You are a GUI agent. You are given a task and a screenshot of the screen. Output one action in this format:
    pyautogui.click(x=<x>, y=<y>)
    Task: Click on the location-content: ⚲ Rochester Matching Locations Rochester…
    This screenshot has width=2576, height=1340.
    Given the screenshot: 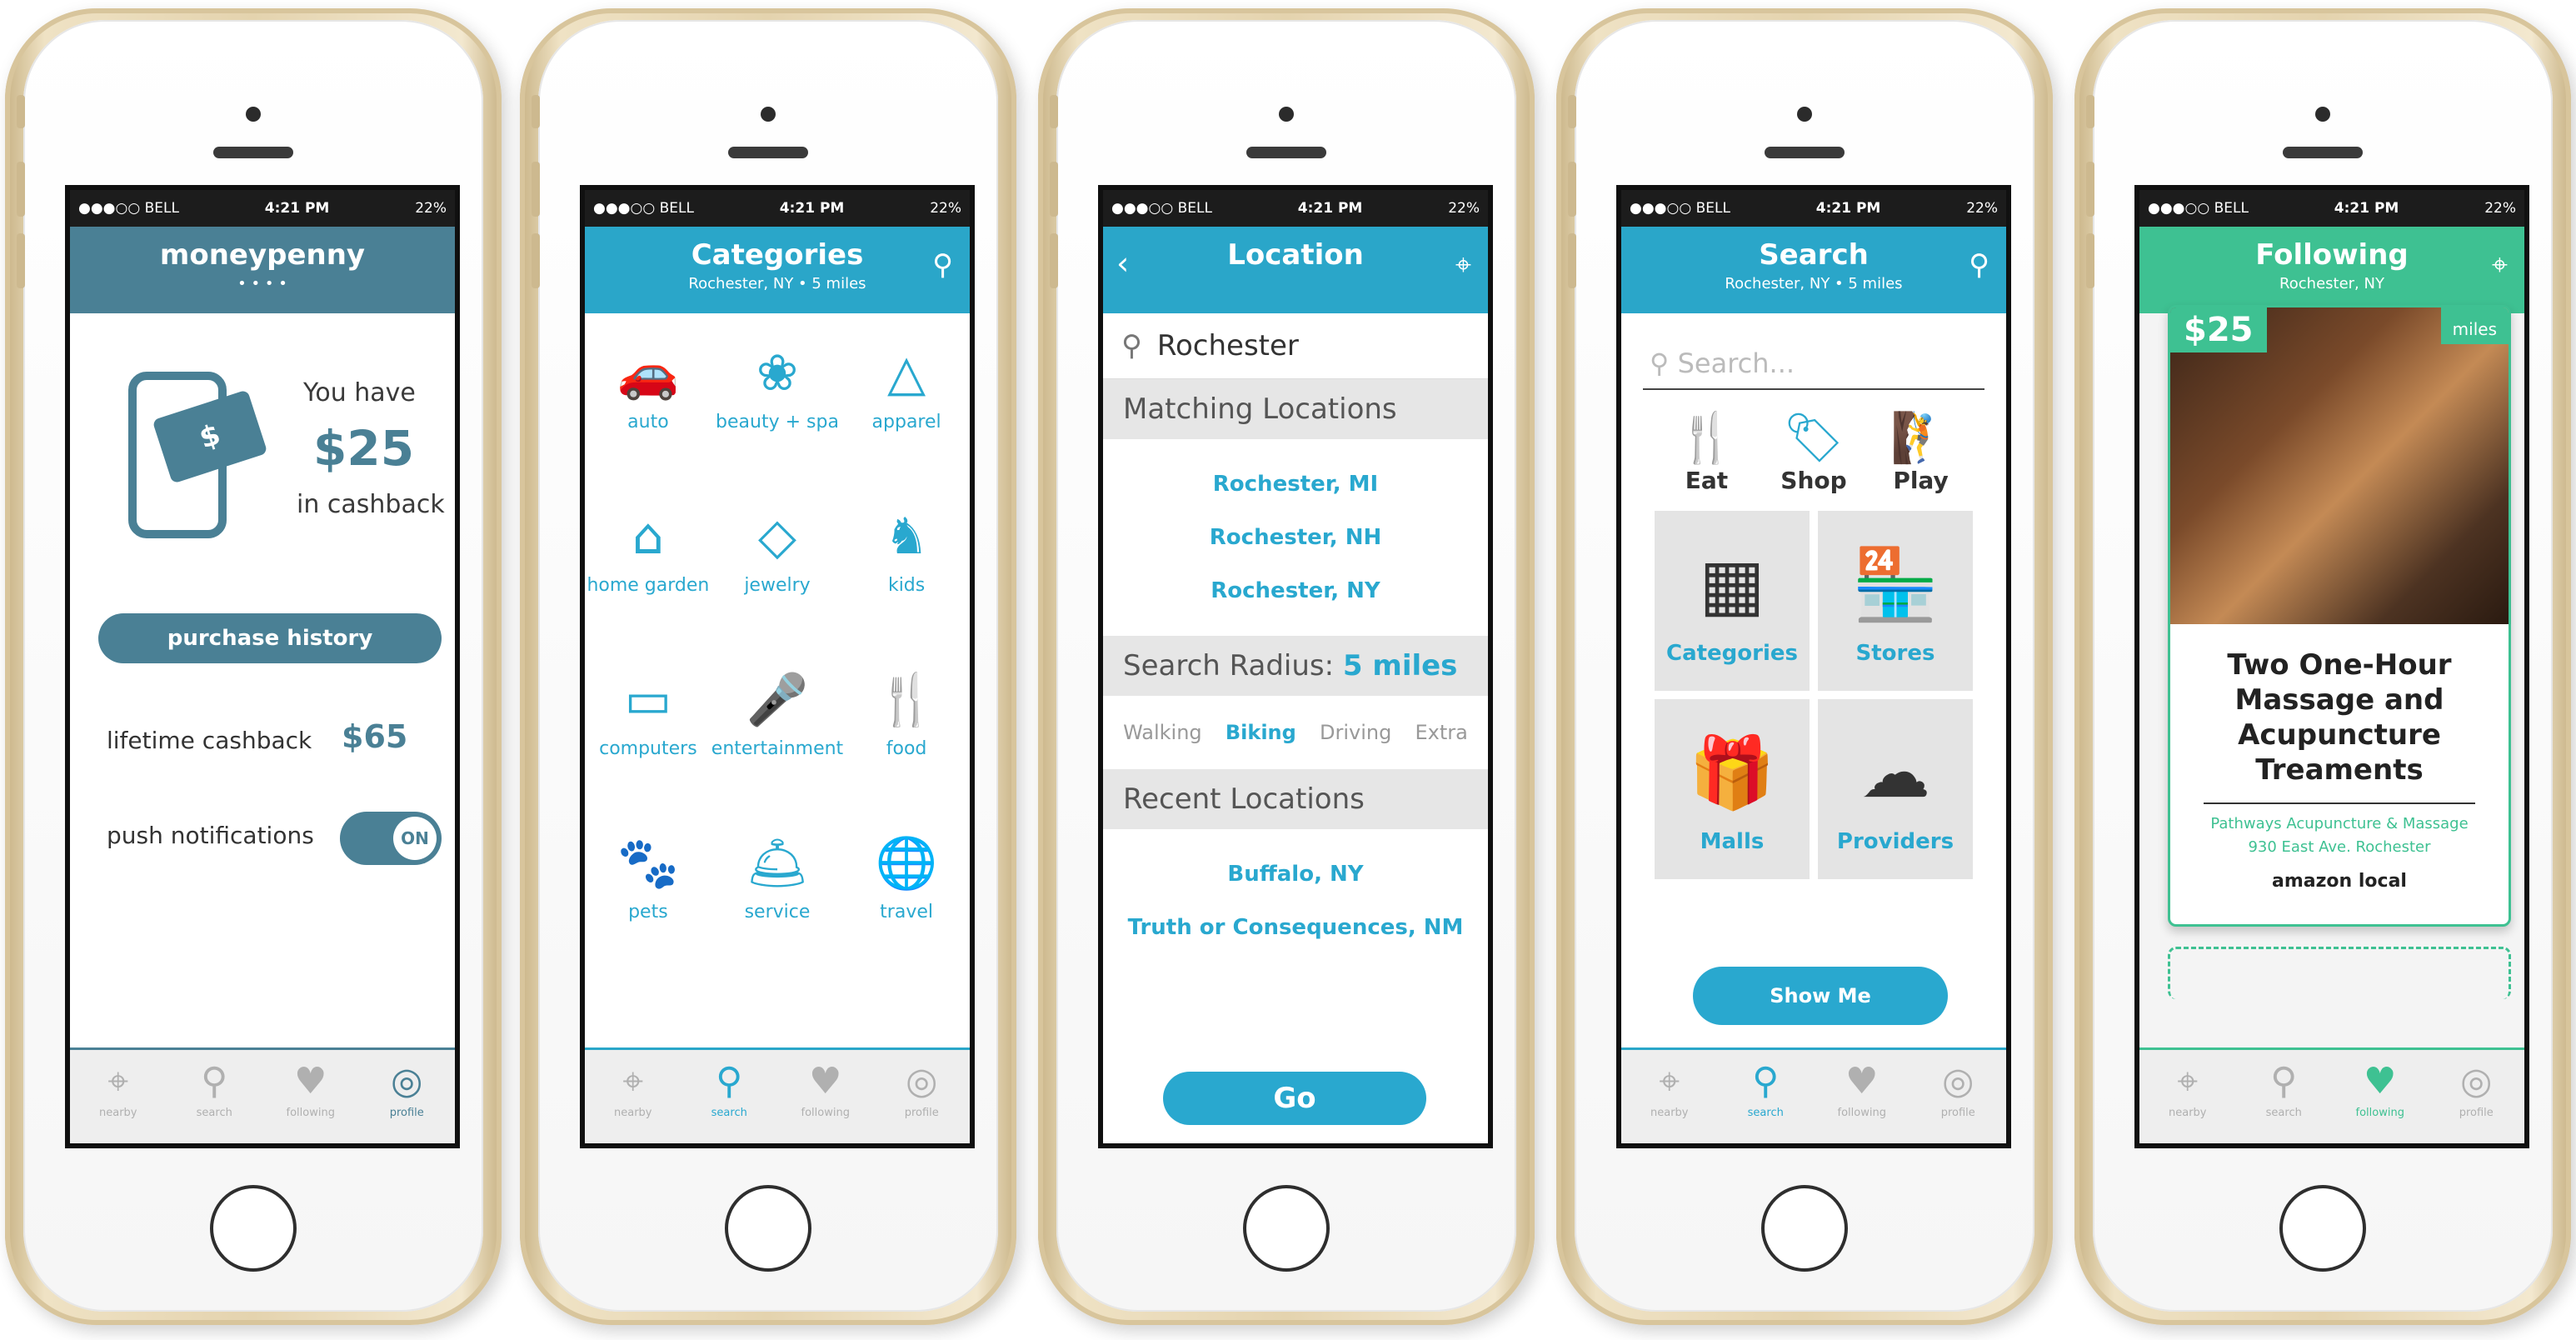 What is the action you would take?
    pyautogui.click(x=1295, y=728)
    